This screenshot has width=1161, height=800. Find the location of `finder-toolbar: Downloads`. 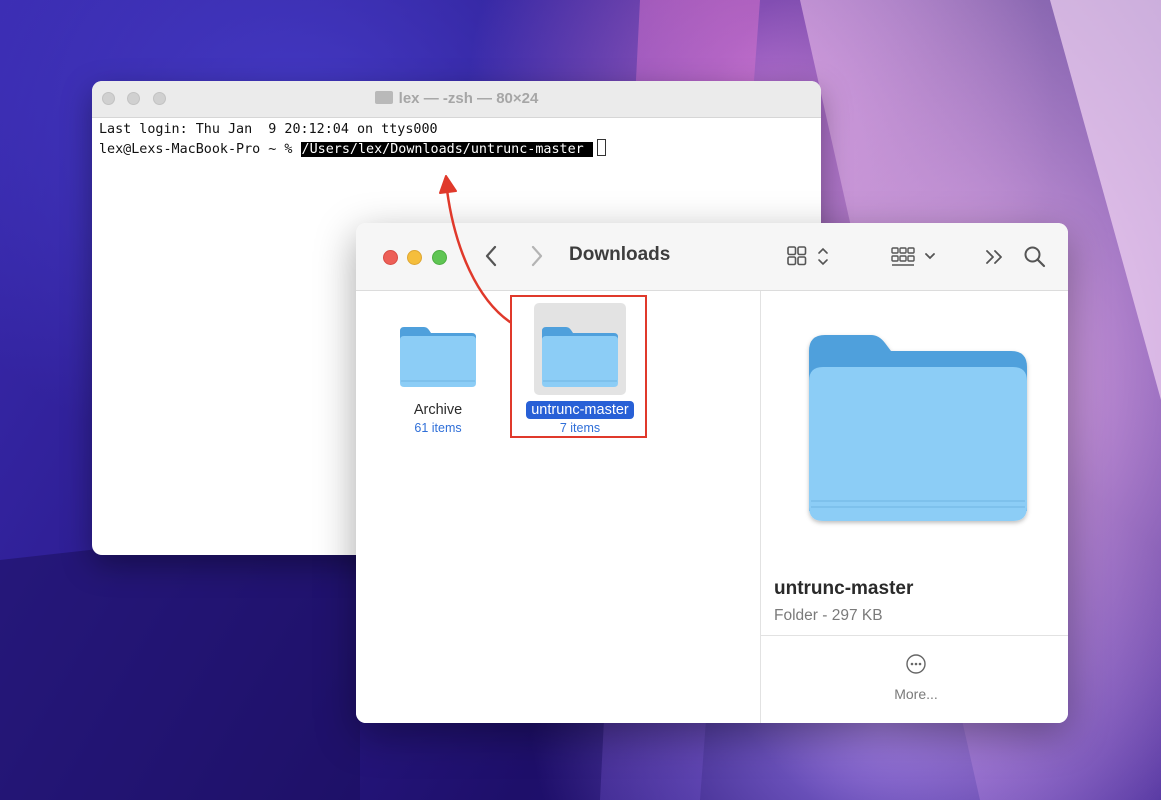

finder-toolbar: Downloads is located at coordinates (712, 257).